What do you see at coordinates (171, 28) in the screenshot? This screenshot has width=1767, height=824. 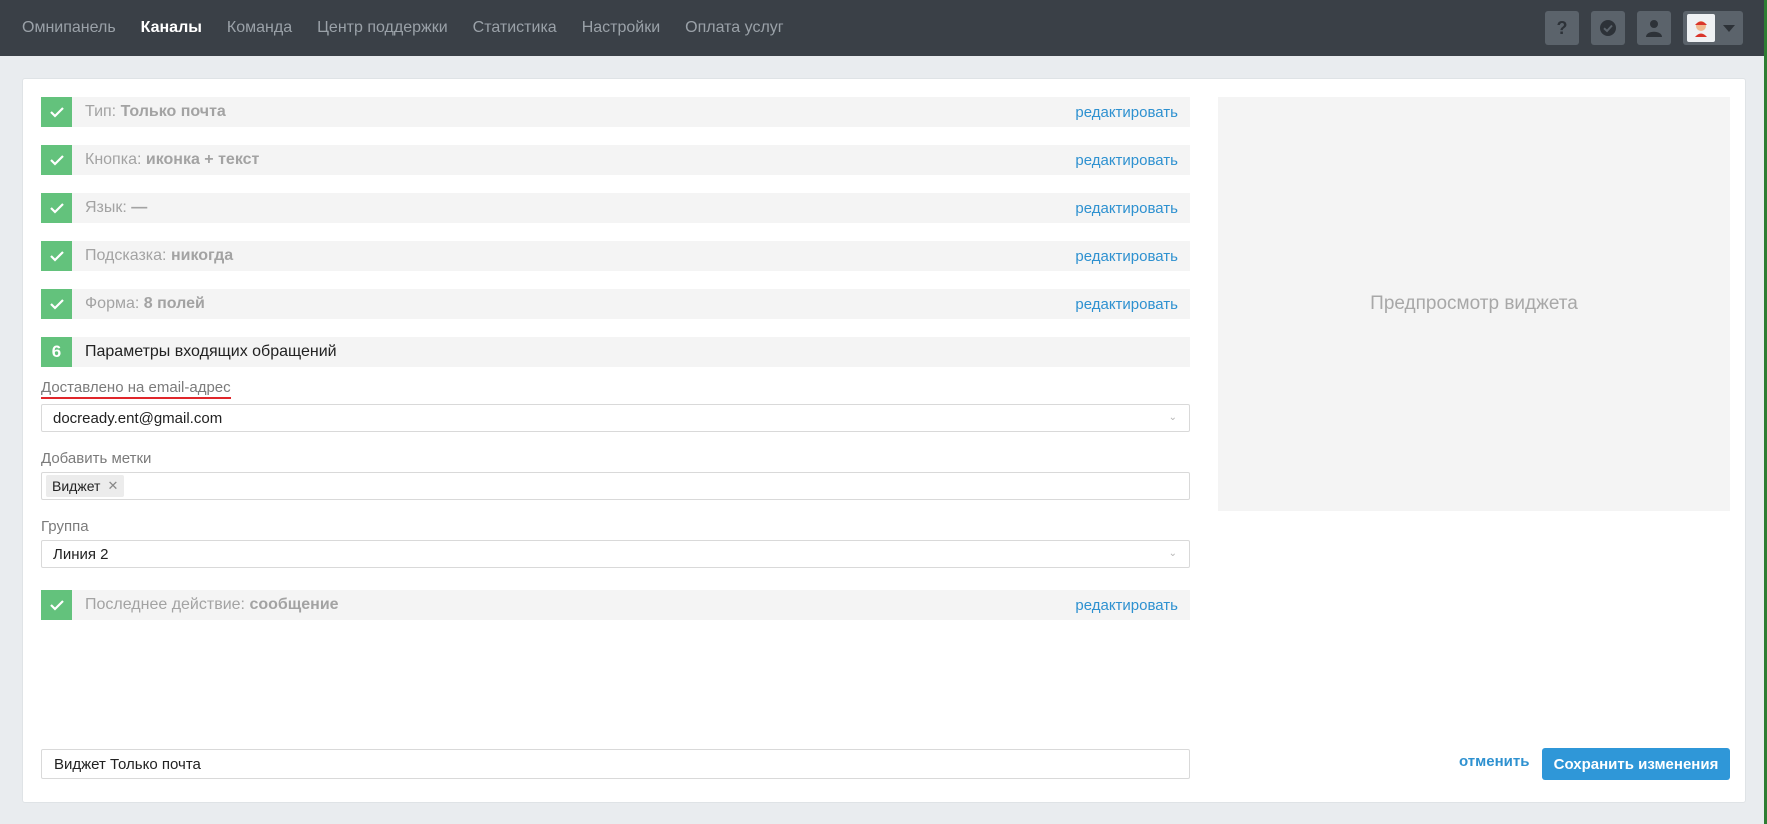 I see `nav-channels: Каналы` at bounding box center [171, 28].